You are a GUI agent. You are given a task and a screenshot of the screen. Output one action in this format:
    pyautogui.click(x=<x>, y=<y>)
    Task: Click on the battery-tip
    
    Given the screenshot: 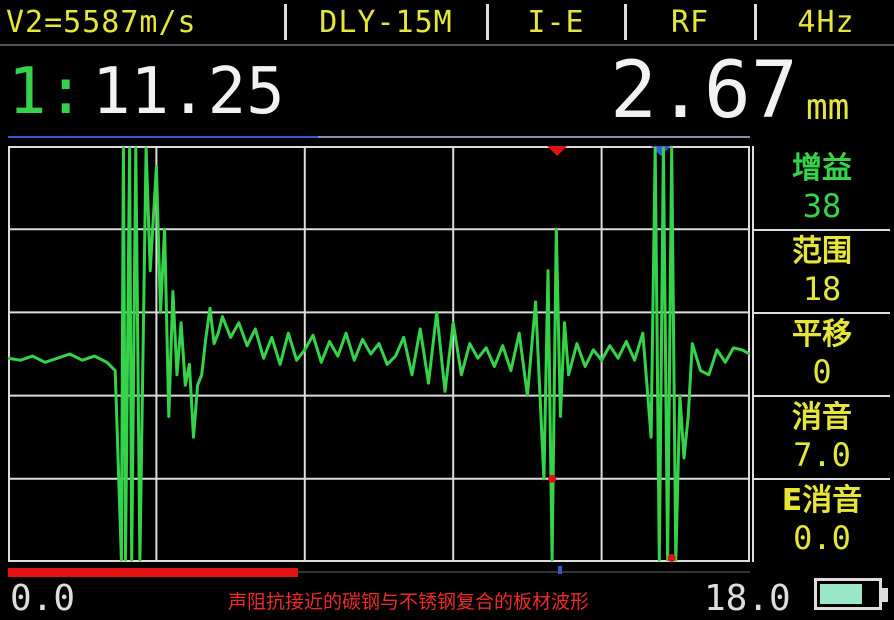 What is the action you would take?
    pyautogui.click(x=885, y=595)
    